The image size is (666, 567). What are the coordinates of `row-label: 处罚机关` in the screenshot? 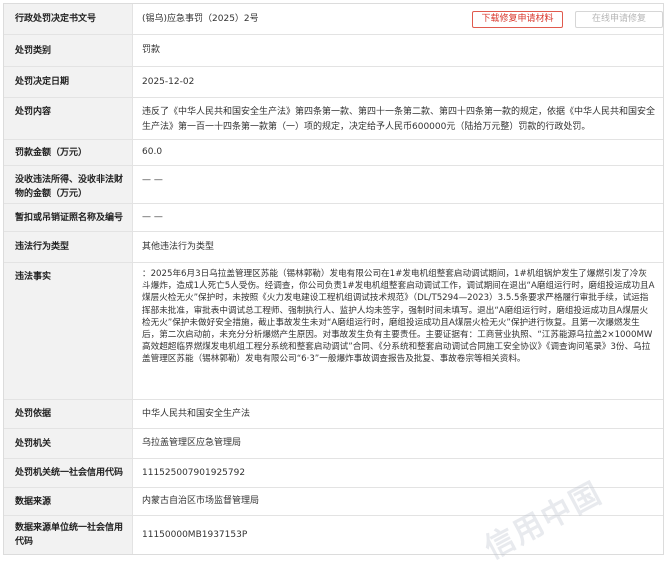 It's located at (68, 443).